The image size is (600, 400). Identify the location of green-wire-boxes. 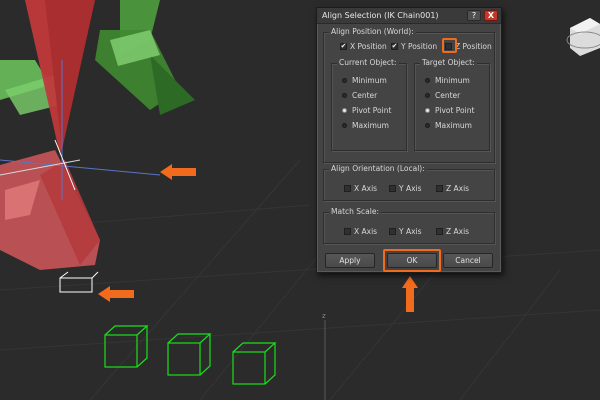
(190, 355).